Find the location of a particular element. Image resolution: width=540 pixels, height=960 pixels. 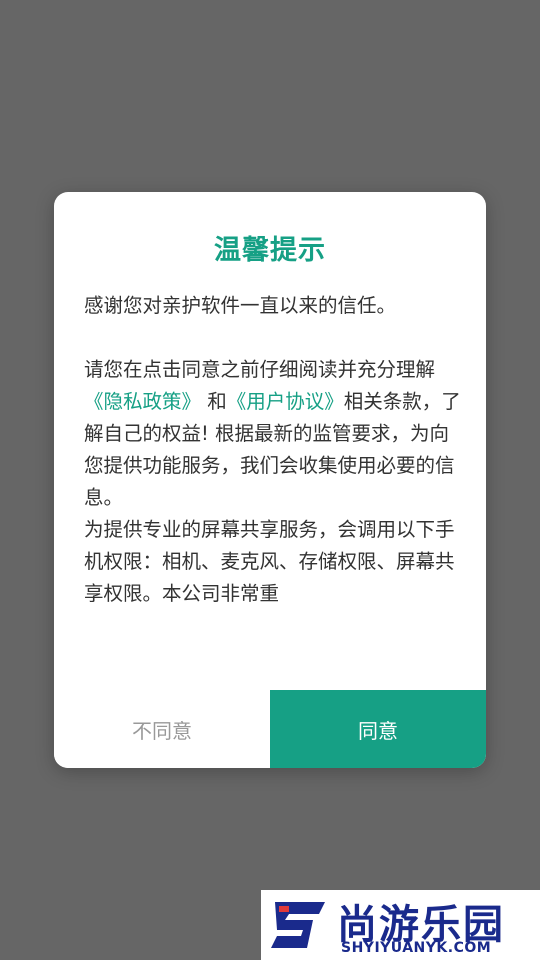

user-agreement-link: 《用户协议》 is located at coordinates (285, 401).